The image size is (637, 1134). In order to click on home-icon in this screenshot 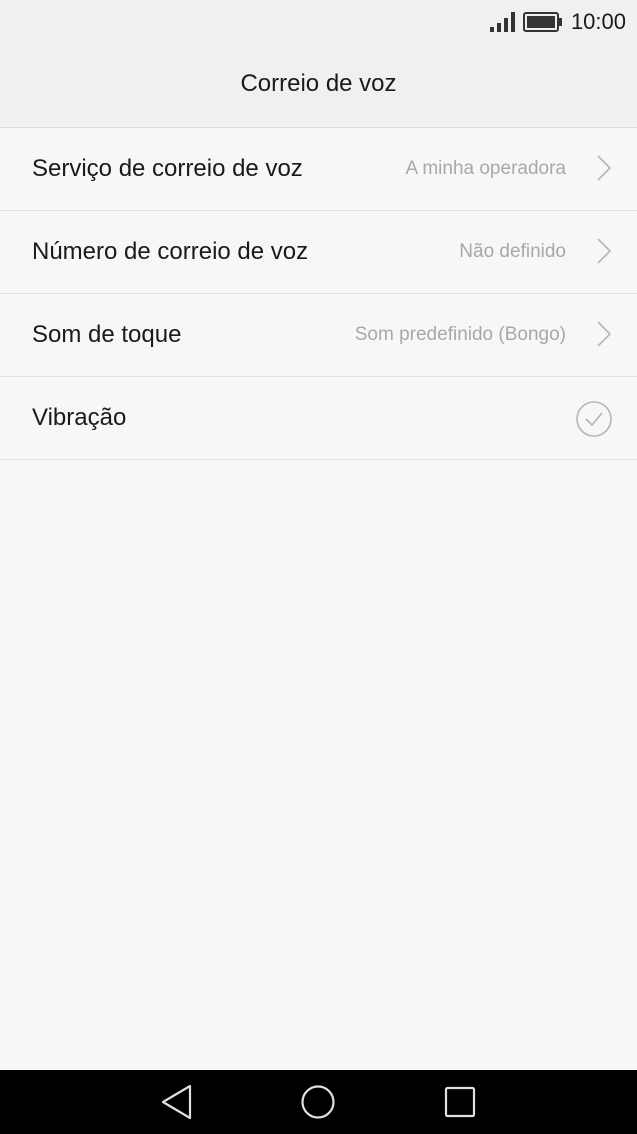, I will do `click(318, 1102)`.